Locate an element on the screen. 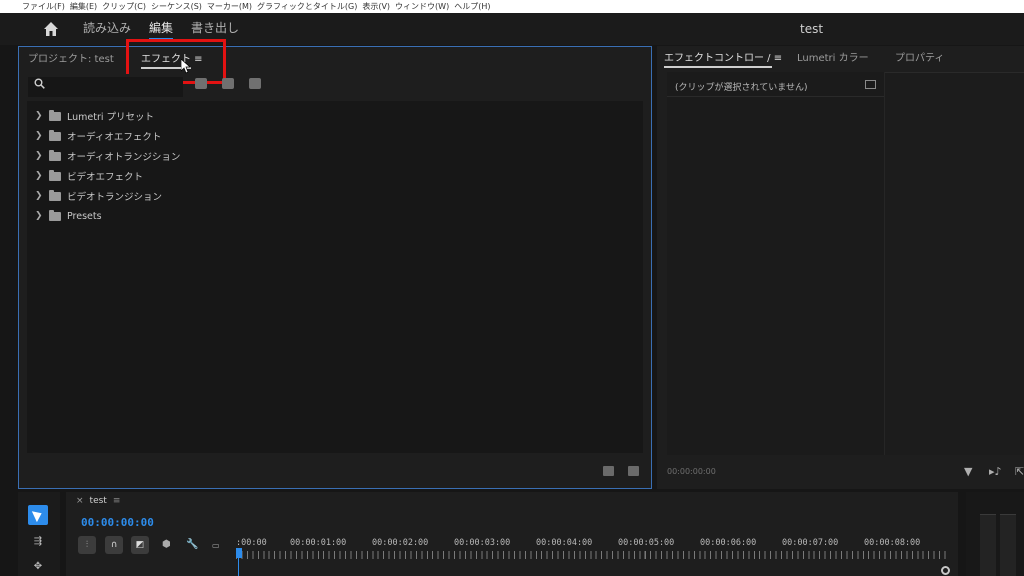 The width and height of the screenshot is (1024, 576). accelerated-effects-icon is located at coordinates (201, 83).